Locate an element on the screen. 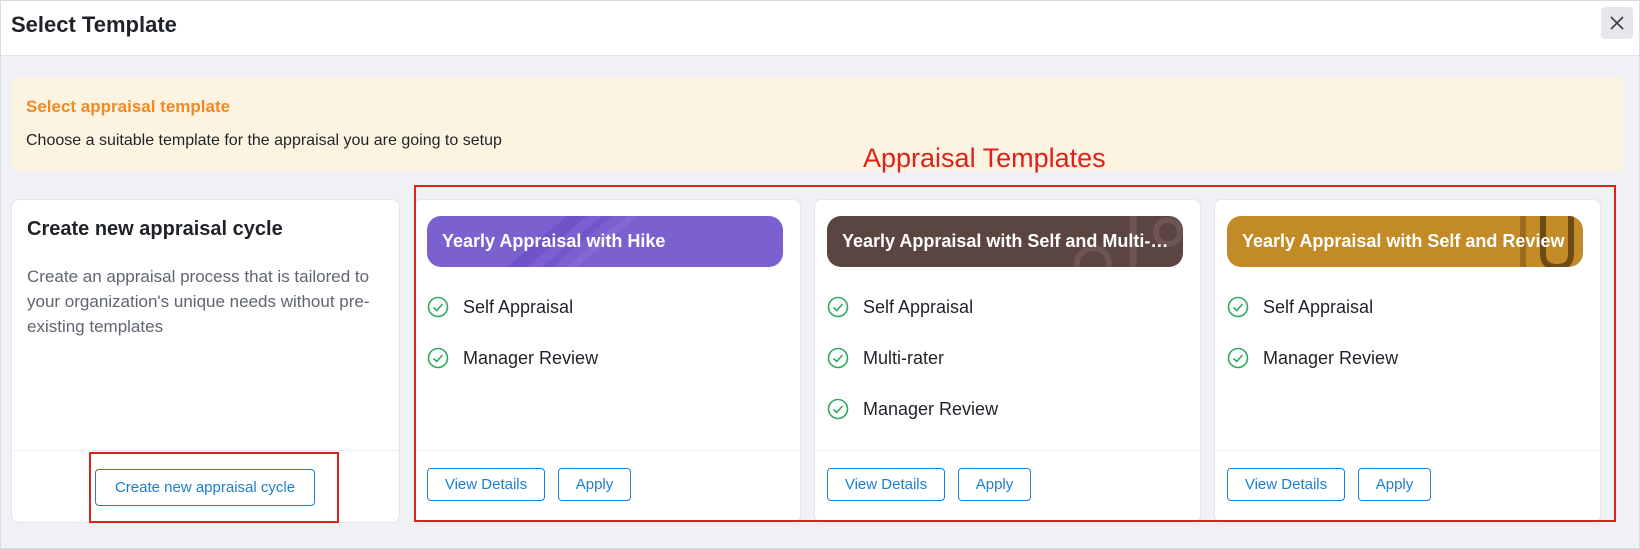  template-header: Yearly Appraisal with Self and Review is located at coordinates (1405, 241).